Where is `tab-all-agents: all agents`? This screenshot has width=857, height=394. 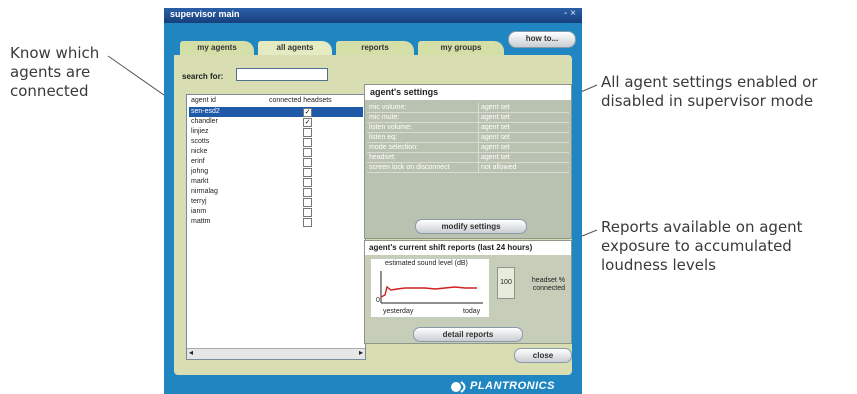 tab-all-agents: all agents is located at coordinates (295, 48).